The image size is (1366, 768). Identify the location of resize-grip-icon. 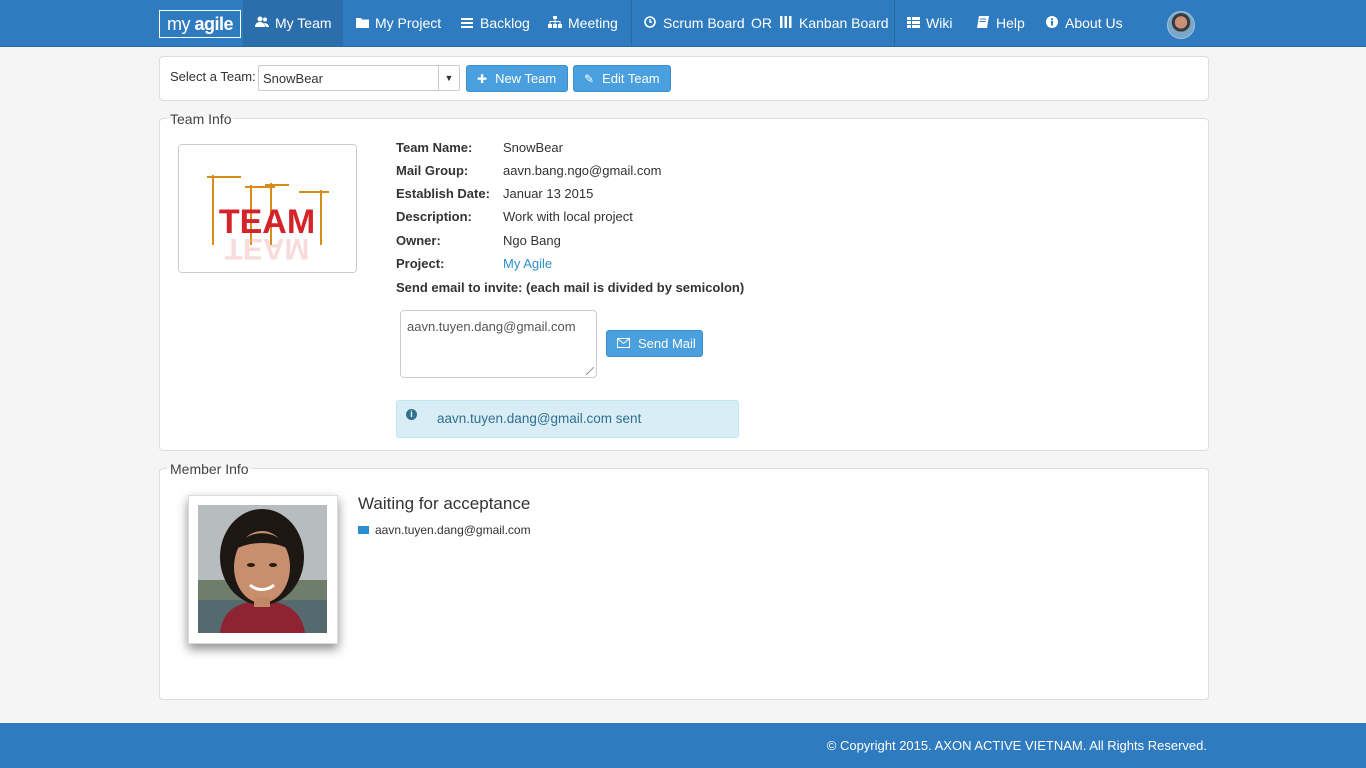
(590, 371).